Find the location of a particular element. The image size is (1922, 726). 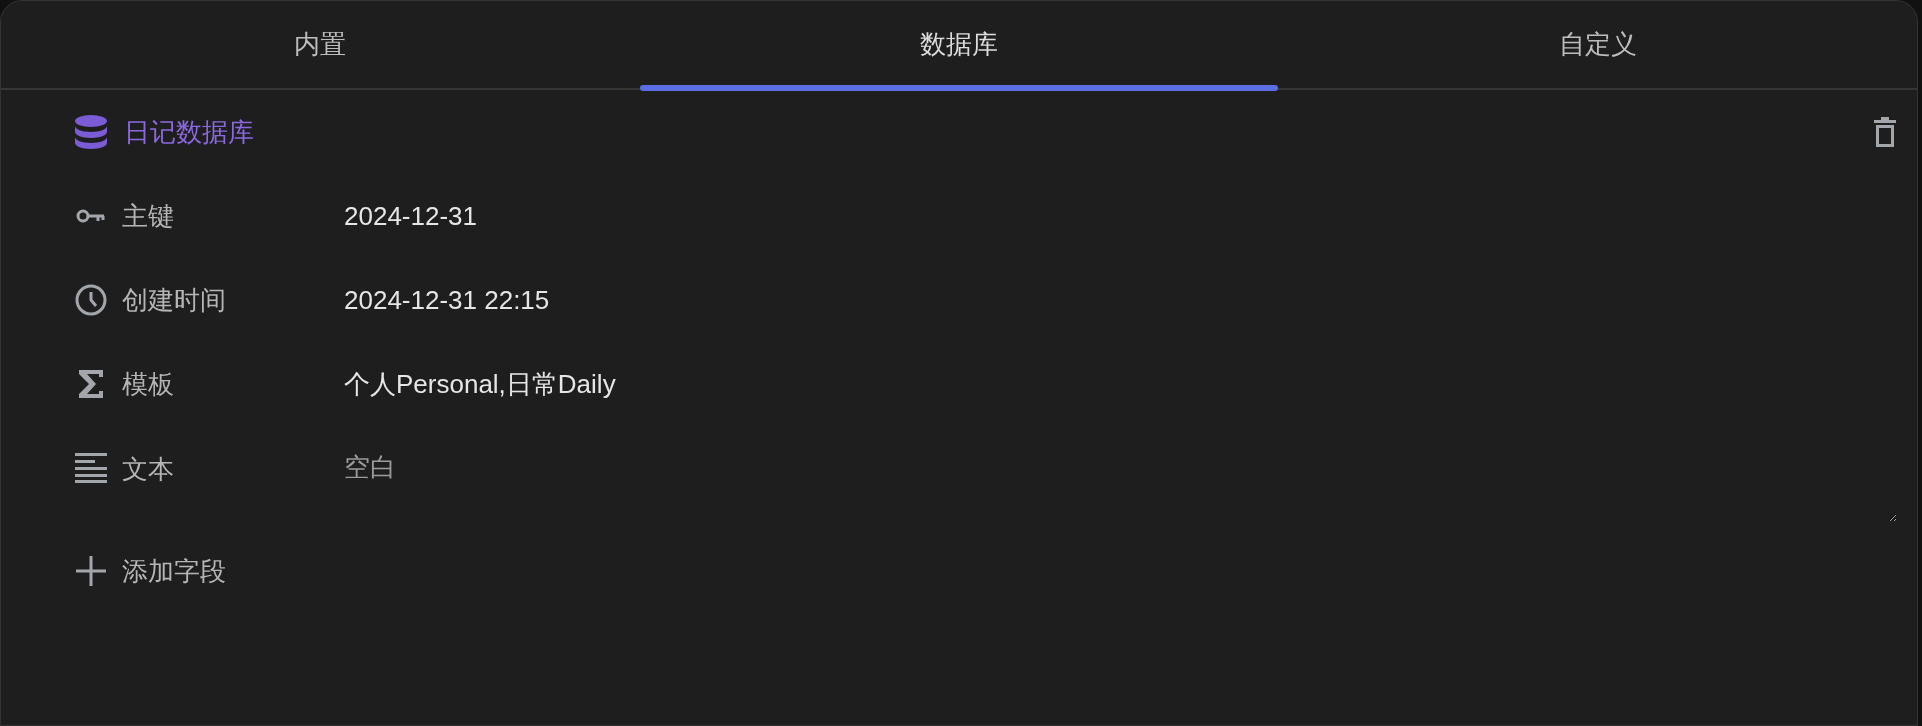

field-value: 2024-12-31 22:15 is located at coordinates (447, 300).